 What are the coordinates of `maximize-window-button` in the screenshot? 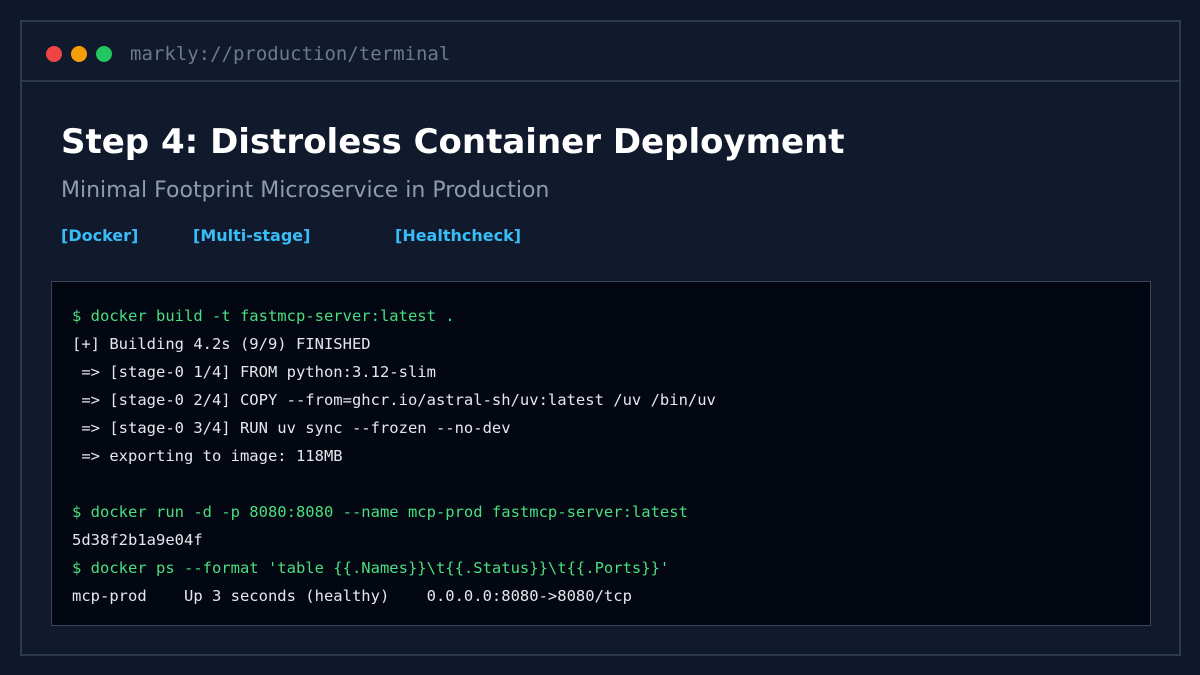 It's located at (104, 54).